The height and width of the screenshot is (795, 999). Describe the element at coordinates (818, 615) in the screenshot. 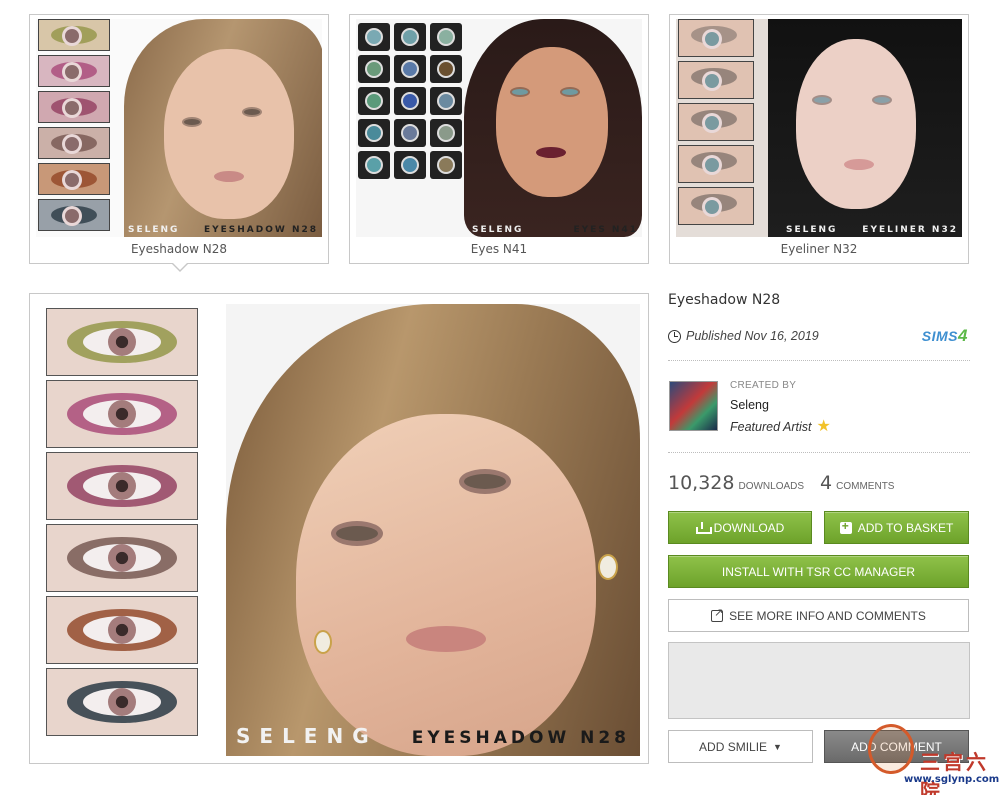

I see `see-more-info-button: SEE MORE INFO AND COMMENTS` at that location.